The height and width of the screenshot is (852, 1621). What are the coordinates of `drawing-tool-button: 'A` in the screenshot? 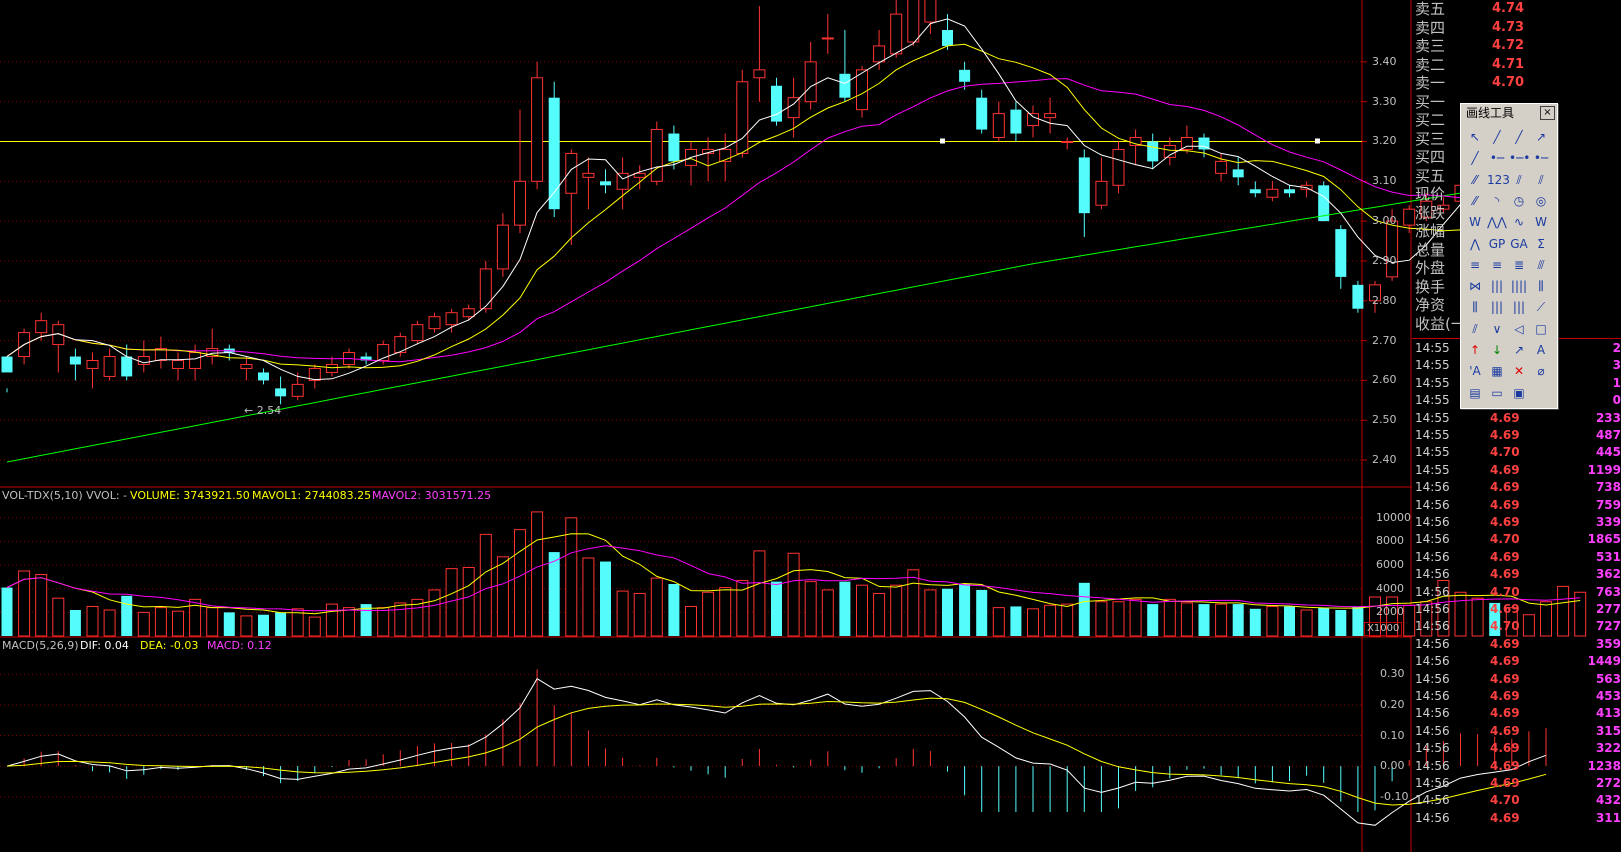 It's located at (1475, 371).